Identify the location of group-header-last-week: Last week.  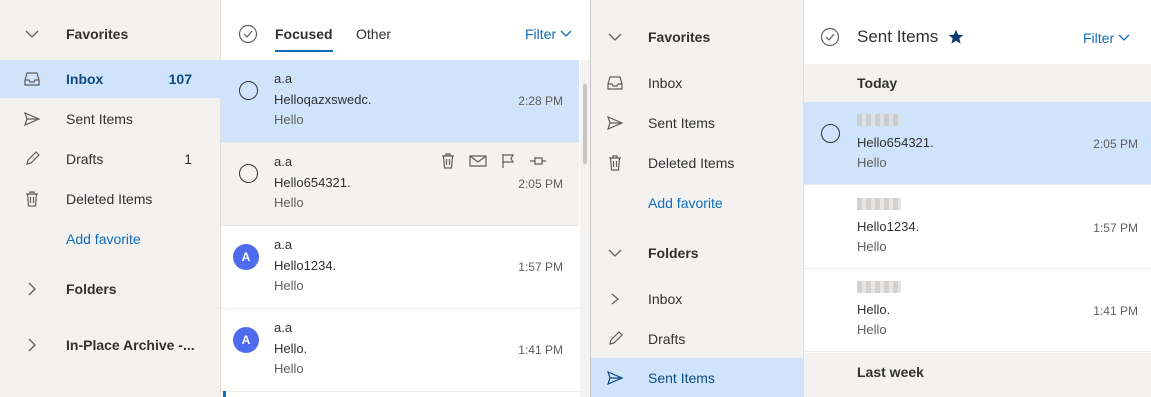
(977, 375).